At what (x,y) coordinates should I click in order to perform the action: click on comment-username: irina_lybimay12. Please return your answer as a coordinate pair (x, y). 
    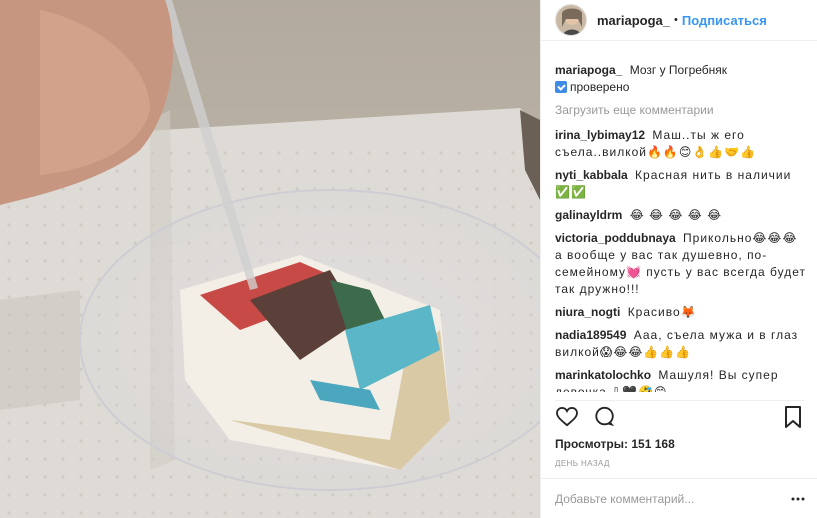
    Looking at the image, I should click on (600, 135).